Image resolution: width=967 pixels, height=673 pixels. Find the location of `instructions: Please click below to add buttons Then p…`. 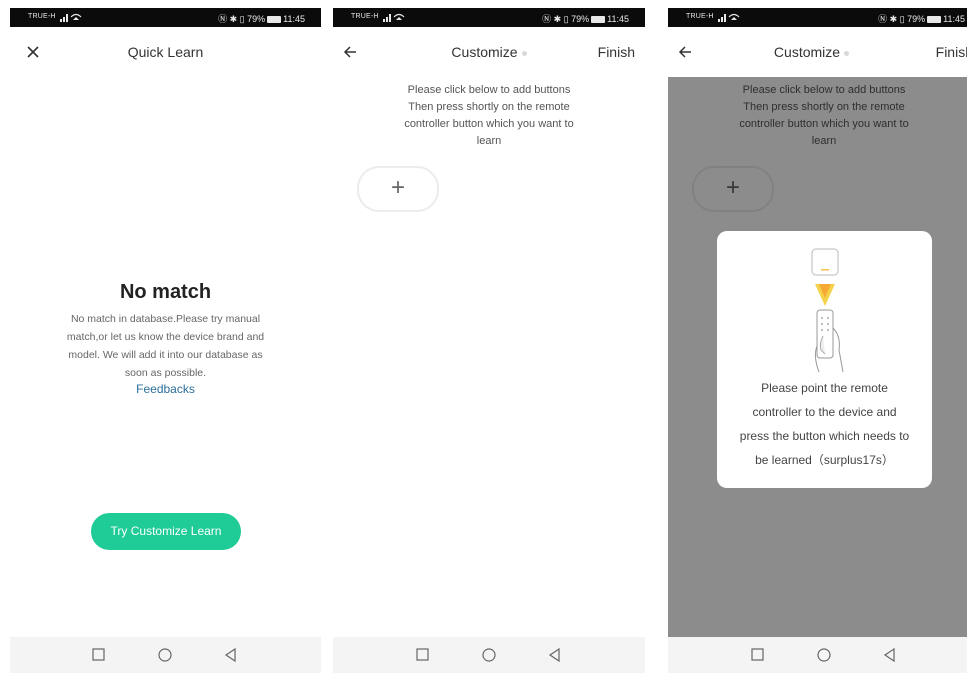

instructions: Please click below to add buttons Then p… is located at coordinates (489, 116).